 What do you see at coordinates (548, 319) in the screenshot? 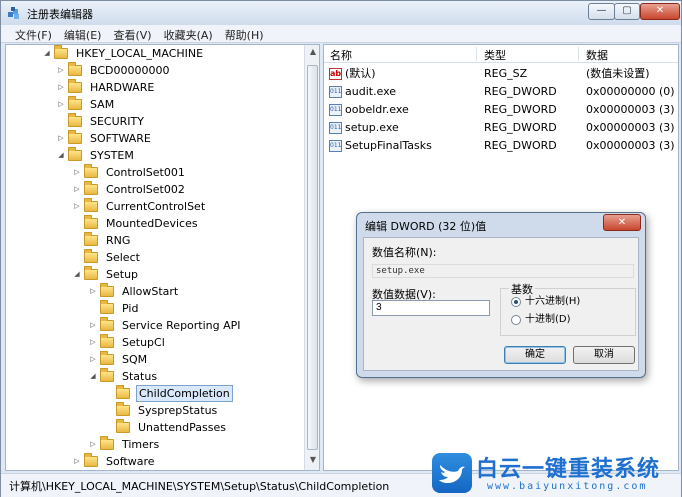
I see `dec-label: 十进制(D)` at bounding box center [548, 319].